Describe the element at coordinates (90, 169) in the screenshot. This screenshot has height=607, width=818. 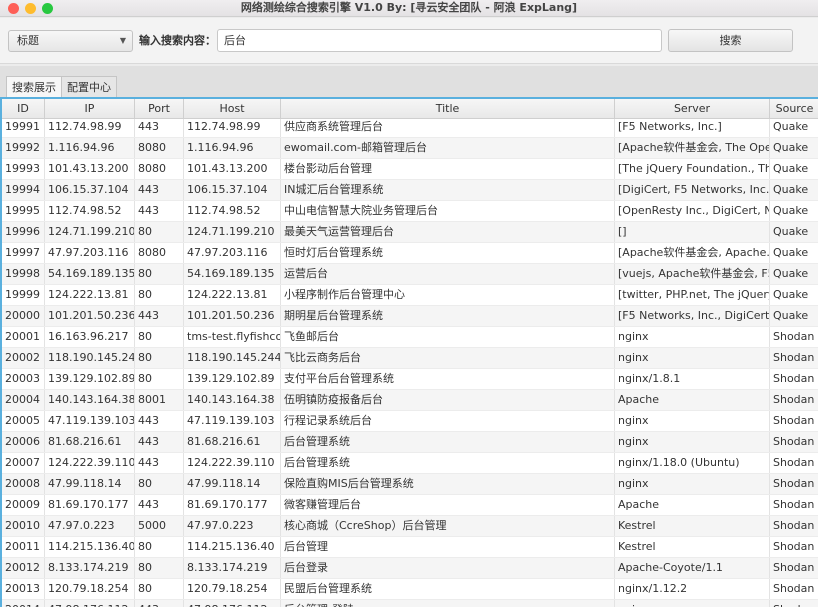
I see `cell-ip: 101.43.13.200` at that location.